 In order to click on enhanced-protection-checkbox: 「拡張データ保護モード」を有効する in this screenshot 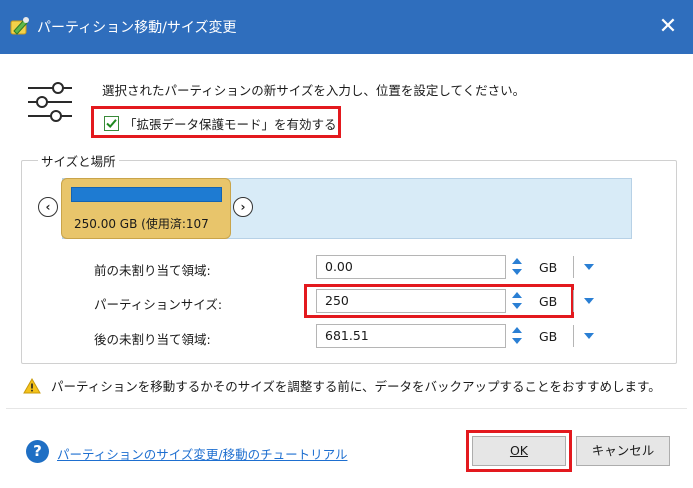, I will do `click(220, 123)`.